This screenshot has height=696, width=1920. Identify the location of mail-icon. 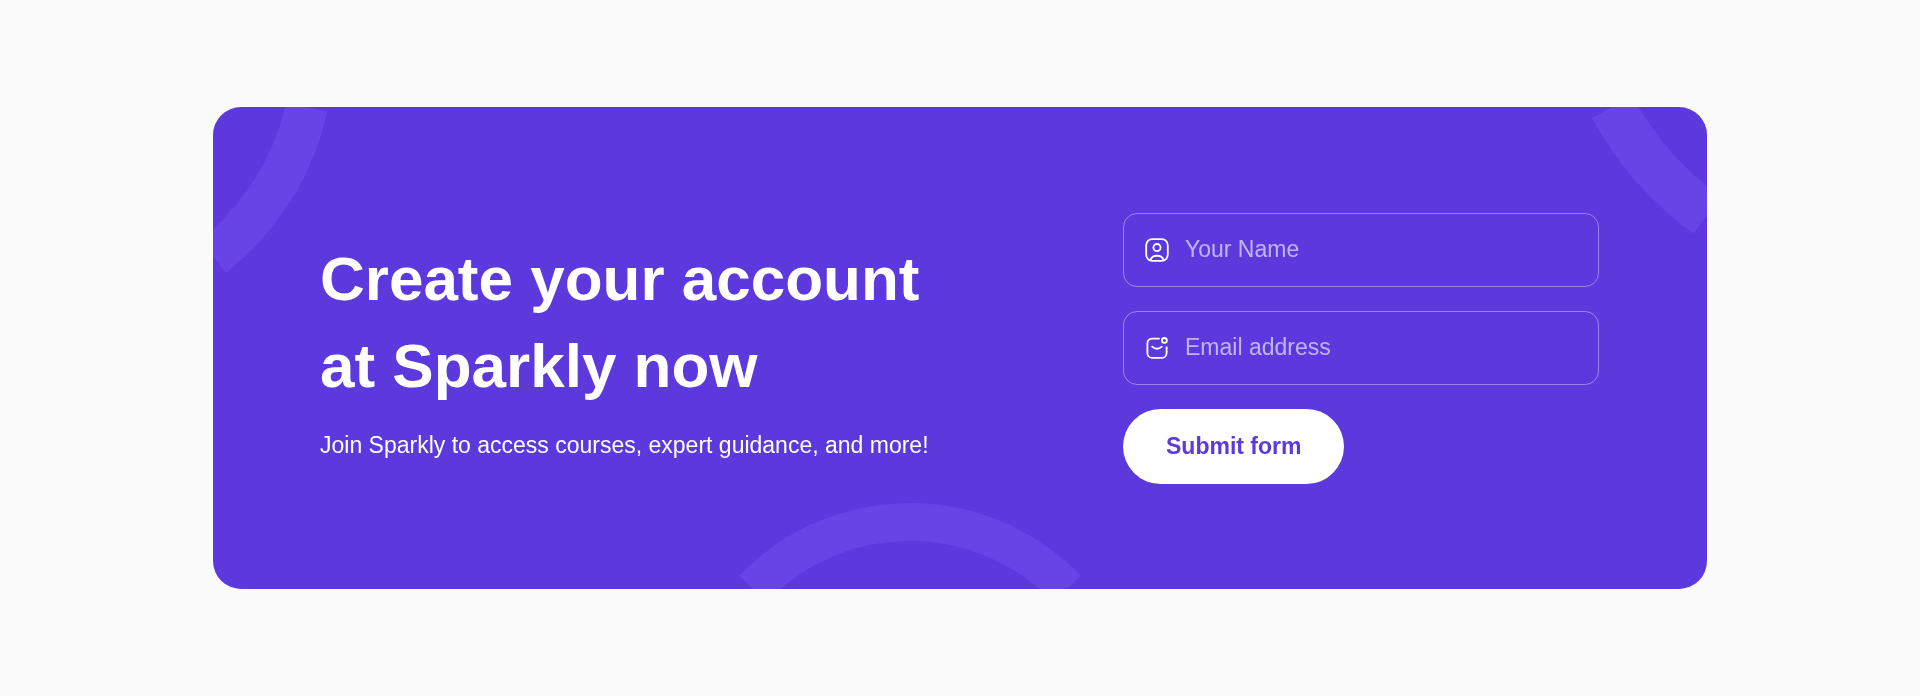
(1157, 347).